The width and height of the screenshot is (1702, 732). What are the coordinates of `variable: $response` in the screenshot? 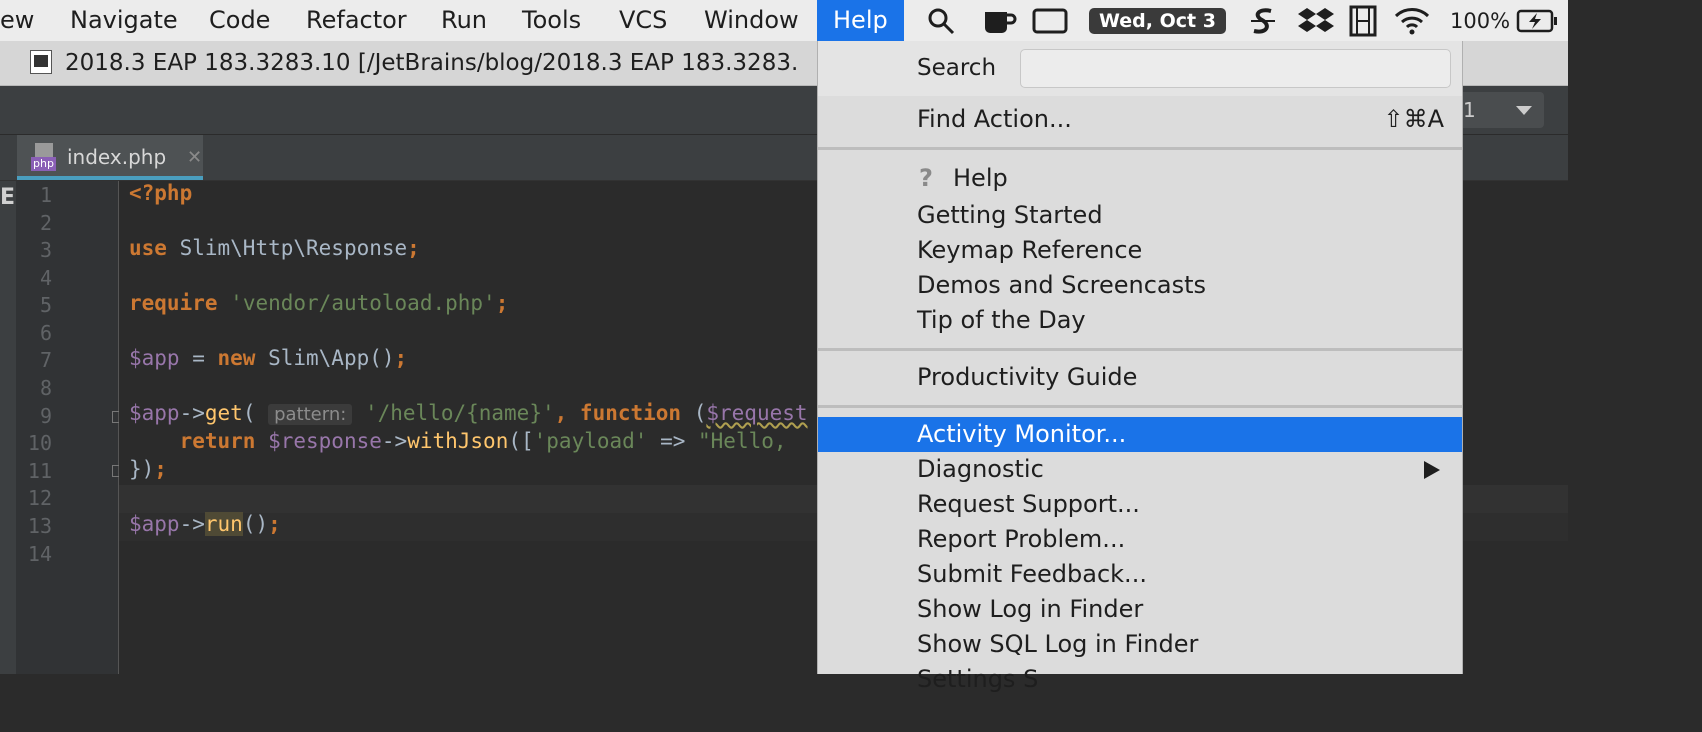 It's located at (325, 441).